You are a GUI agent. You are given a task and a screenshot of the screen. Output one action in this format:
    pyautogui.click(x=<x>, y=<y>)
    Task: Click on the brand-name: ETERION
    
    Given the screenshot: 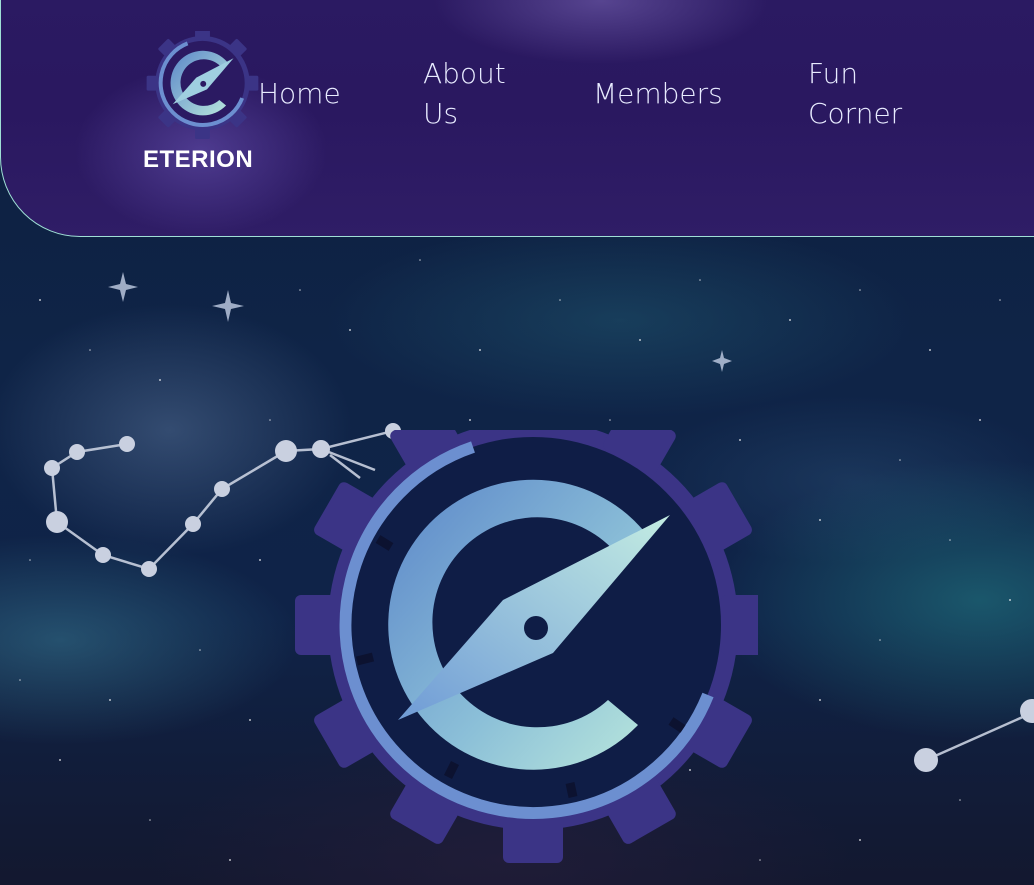 What is the action you would take?
    pyautogui.click(x=198, y=160)
    